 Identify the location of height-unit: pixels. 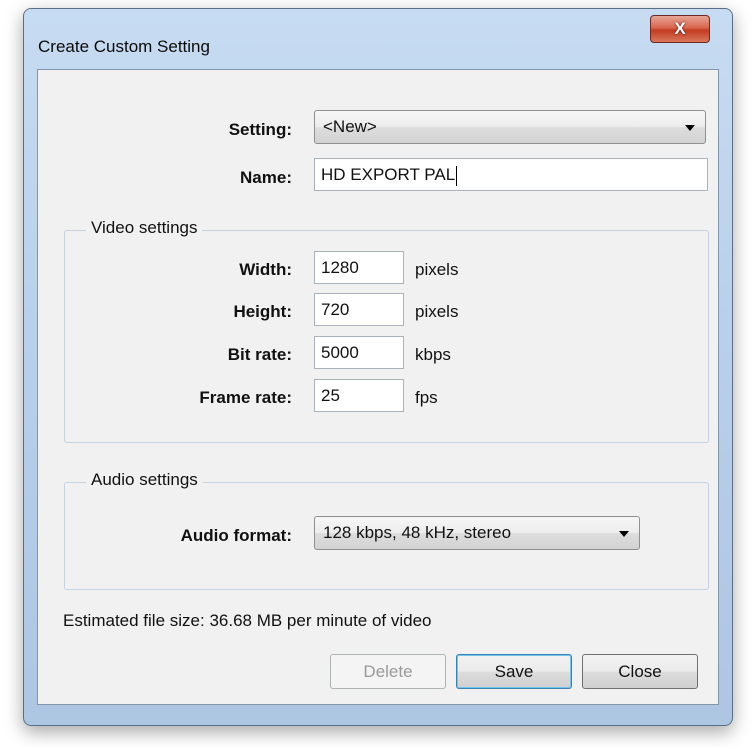
(437, 311).